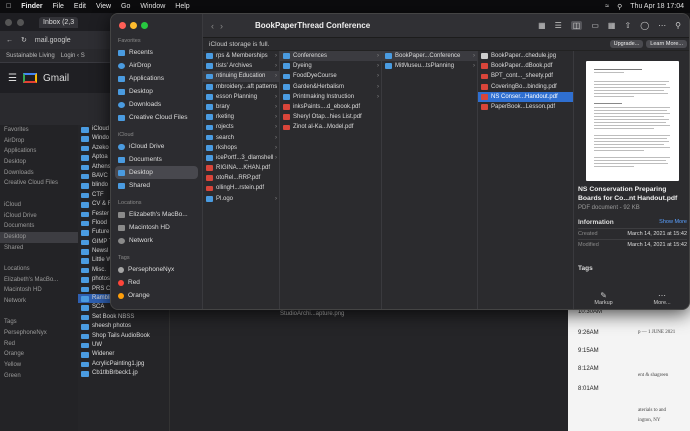 This screenshot has height=431, width=690. Describe the element at coordinates (156, 269) in the screenshot. I see `sidebar-tag-persephone: PersephoneNyx` at that location.